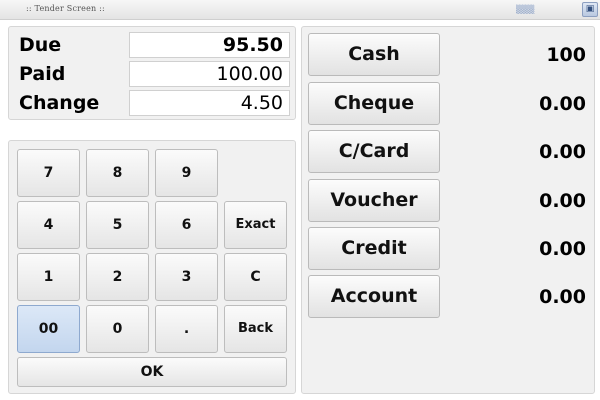  I want to click on paid-label: Paid, so click(42, 74).